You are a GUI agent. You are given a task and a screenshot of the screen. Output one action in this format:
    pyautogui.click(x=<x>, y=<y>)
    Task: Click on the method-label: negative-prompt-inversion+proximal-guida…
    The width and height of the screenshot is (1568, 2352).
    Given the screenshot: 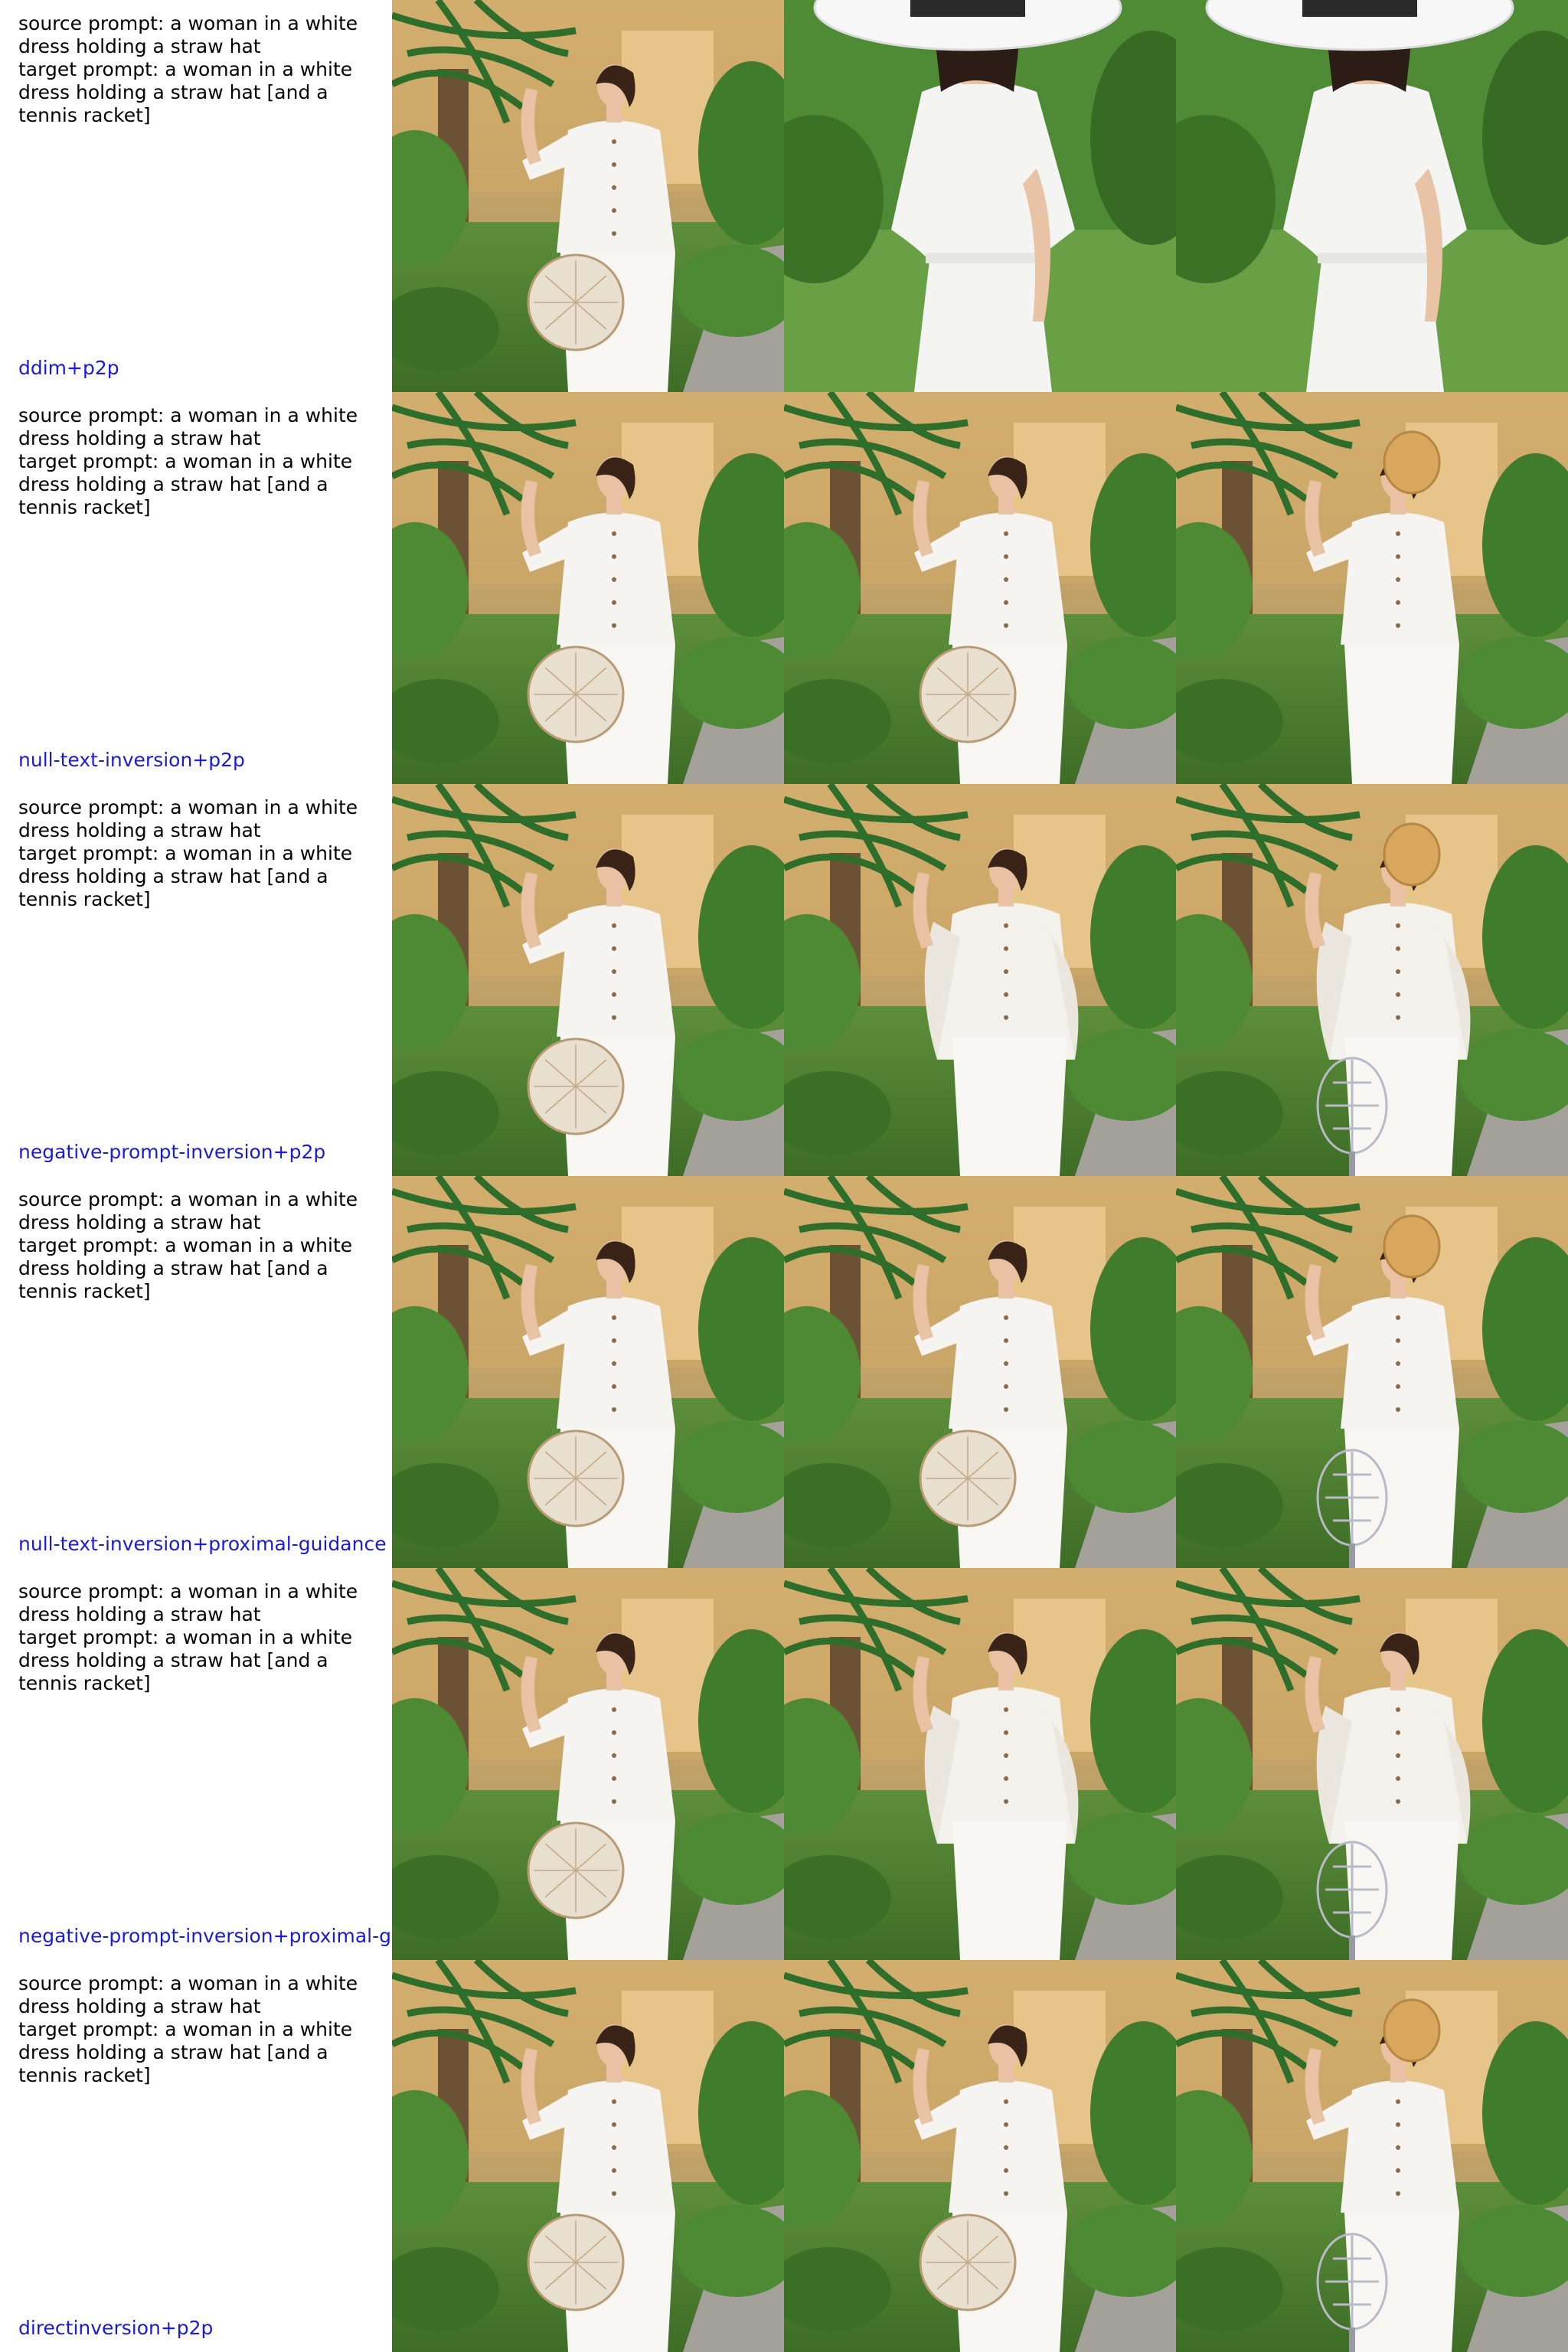 What is the action you would take?
    pyautogui.click(x=205, y=1936)
    